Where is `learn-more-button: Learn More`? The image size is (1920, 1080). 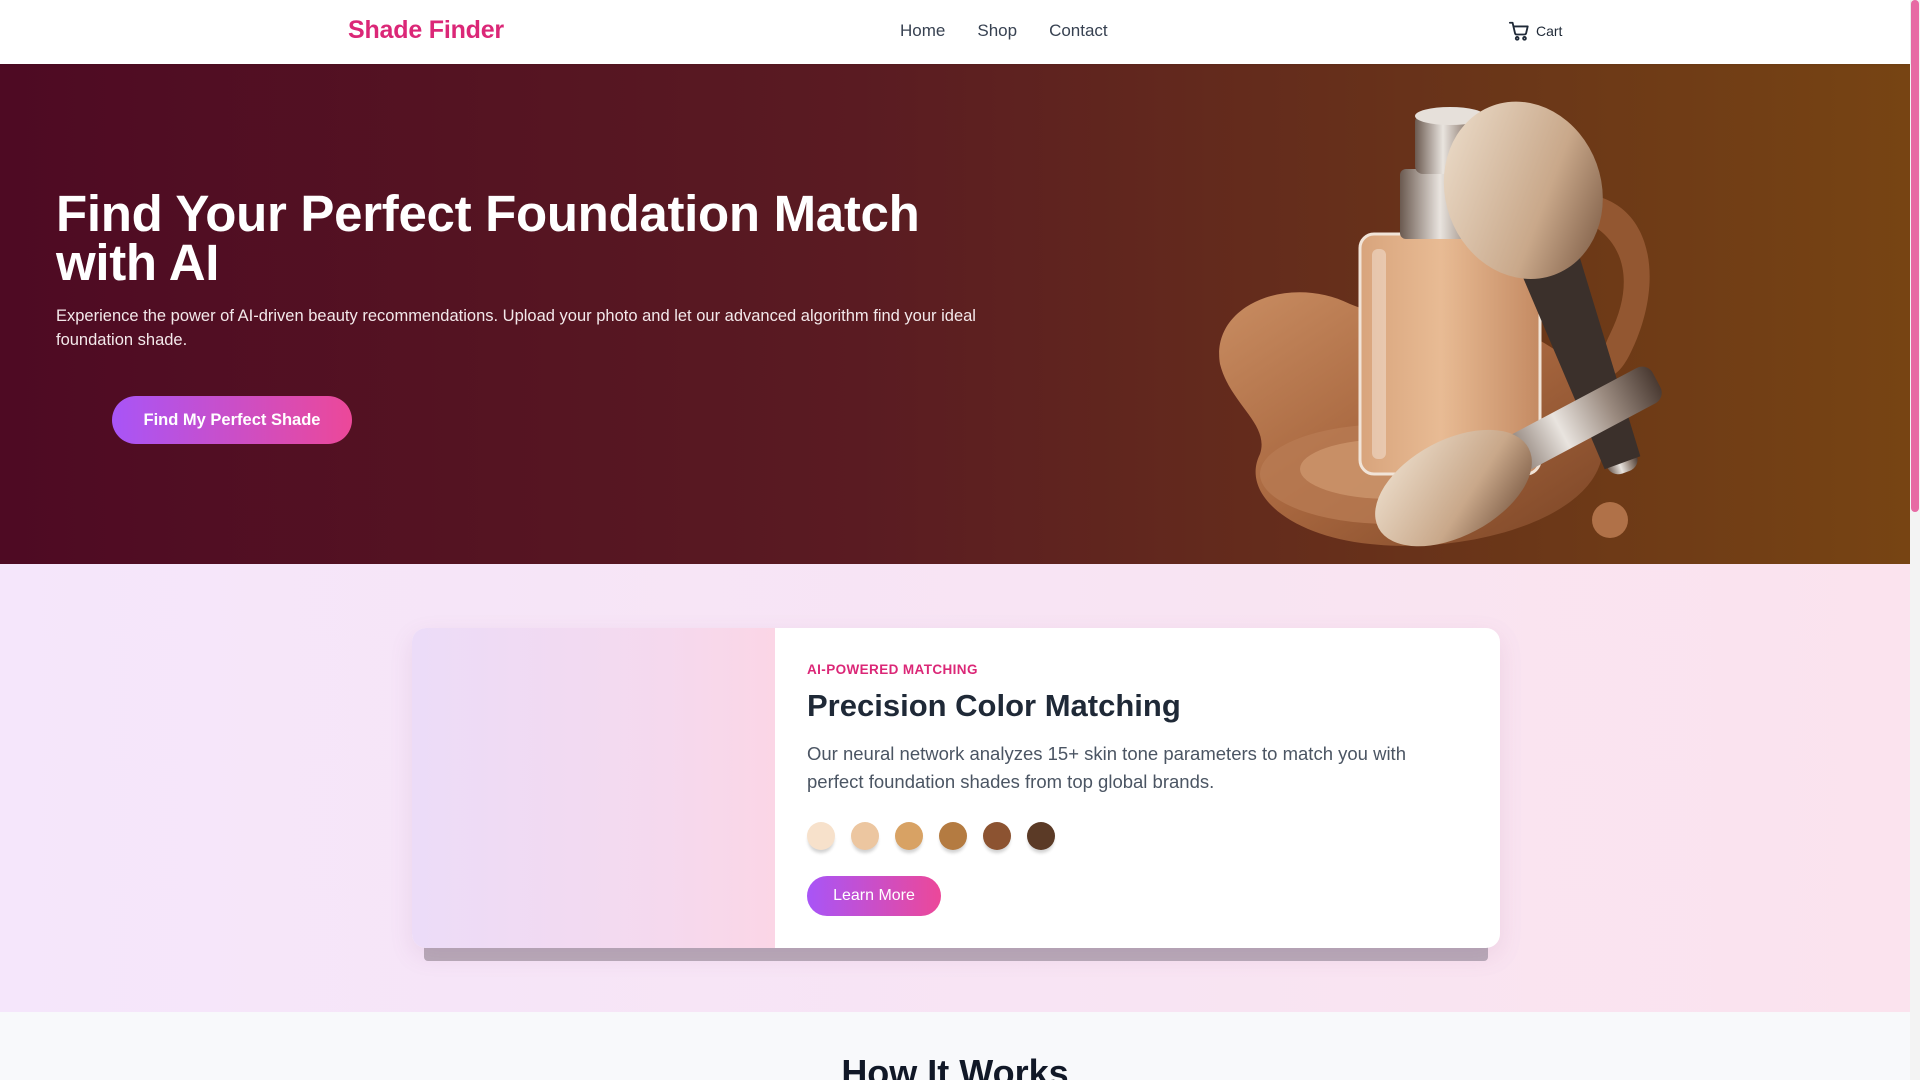 learn-more-button: Learn More is located at coordinates (874, 896).